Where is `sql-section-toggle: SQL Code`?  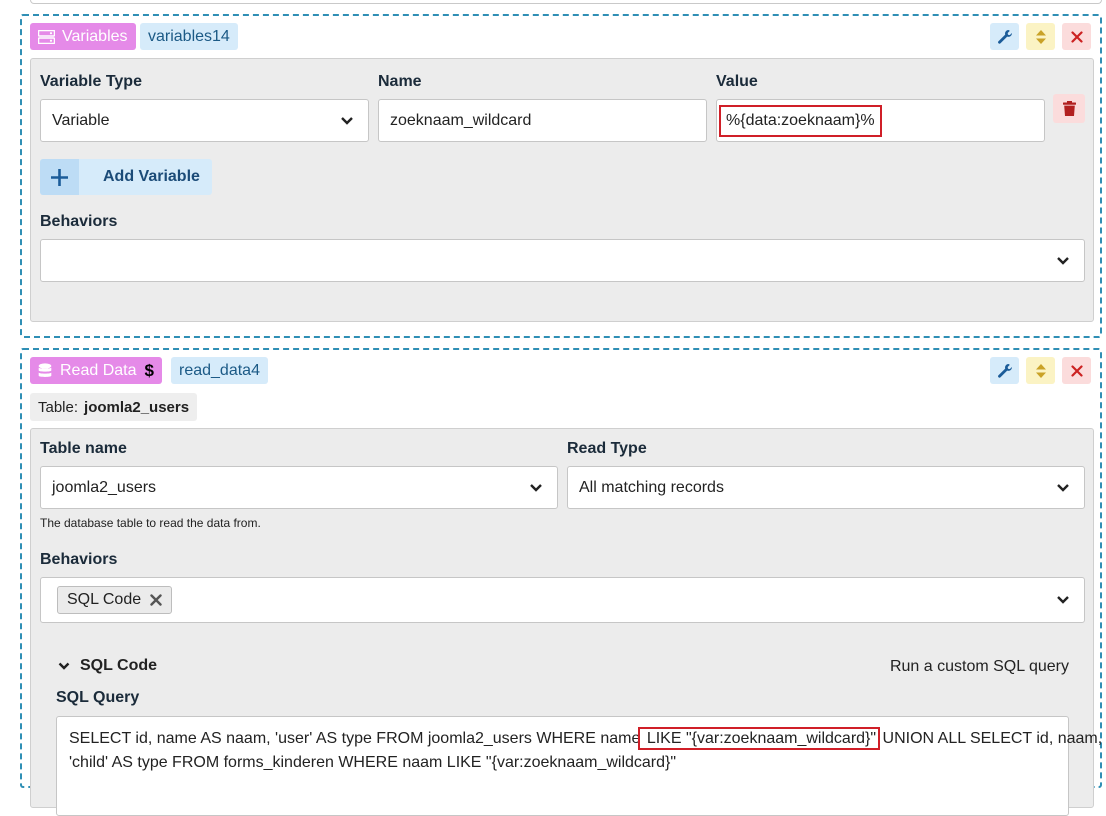 sql-section-toggle: SQL Code is located at coordinates (107, 666).